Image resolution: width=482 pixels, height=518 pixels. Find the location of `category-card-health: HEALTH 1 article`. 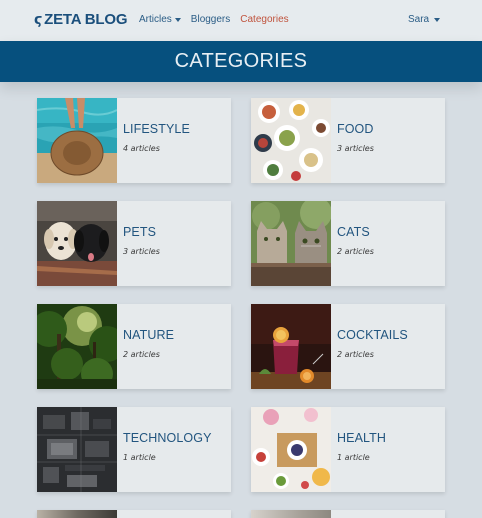

category-card-health: HEALTH 1 article is located at coordinates (348, 449).